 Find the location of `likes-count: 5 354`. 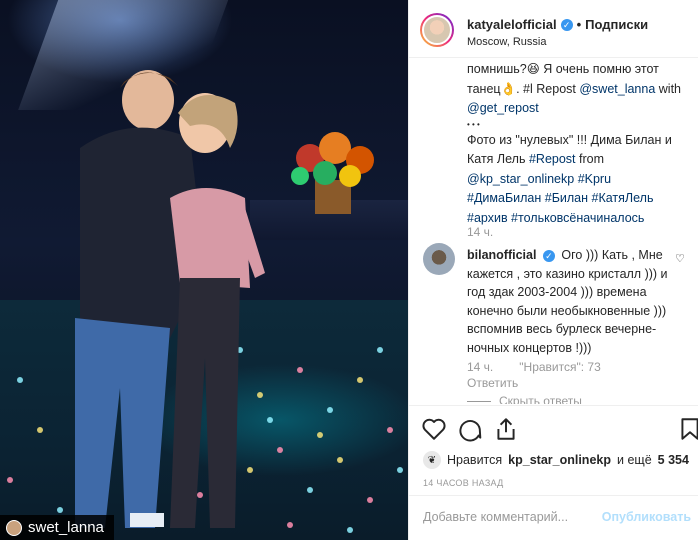

likes-count: 5 354 is located at coordinates (673, 460).